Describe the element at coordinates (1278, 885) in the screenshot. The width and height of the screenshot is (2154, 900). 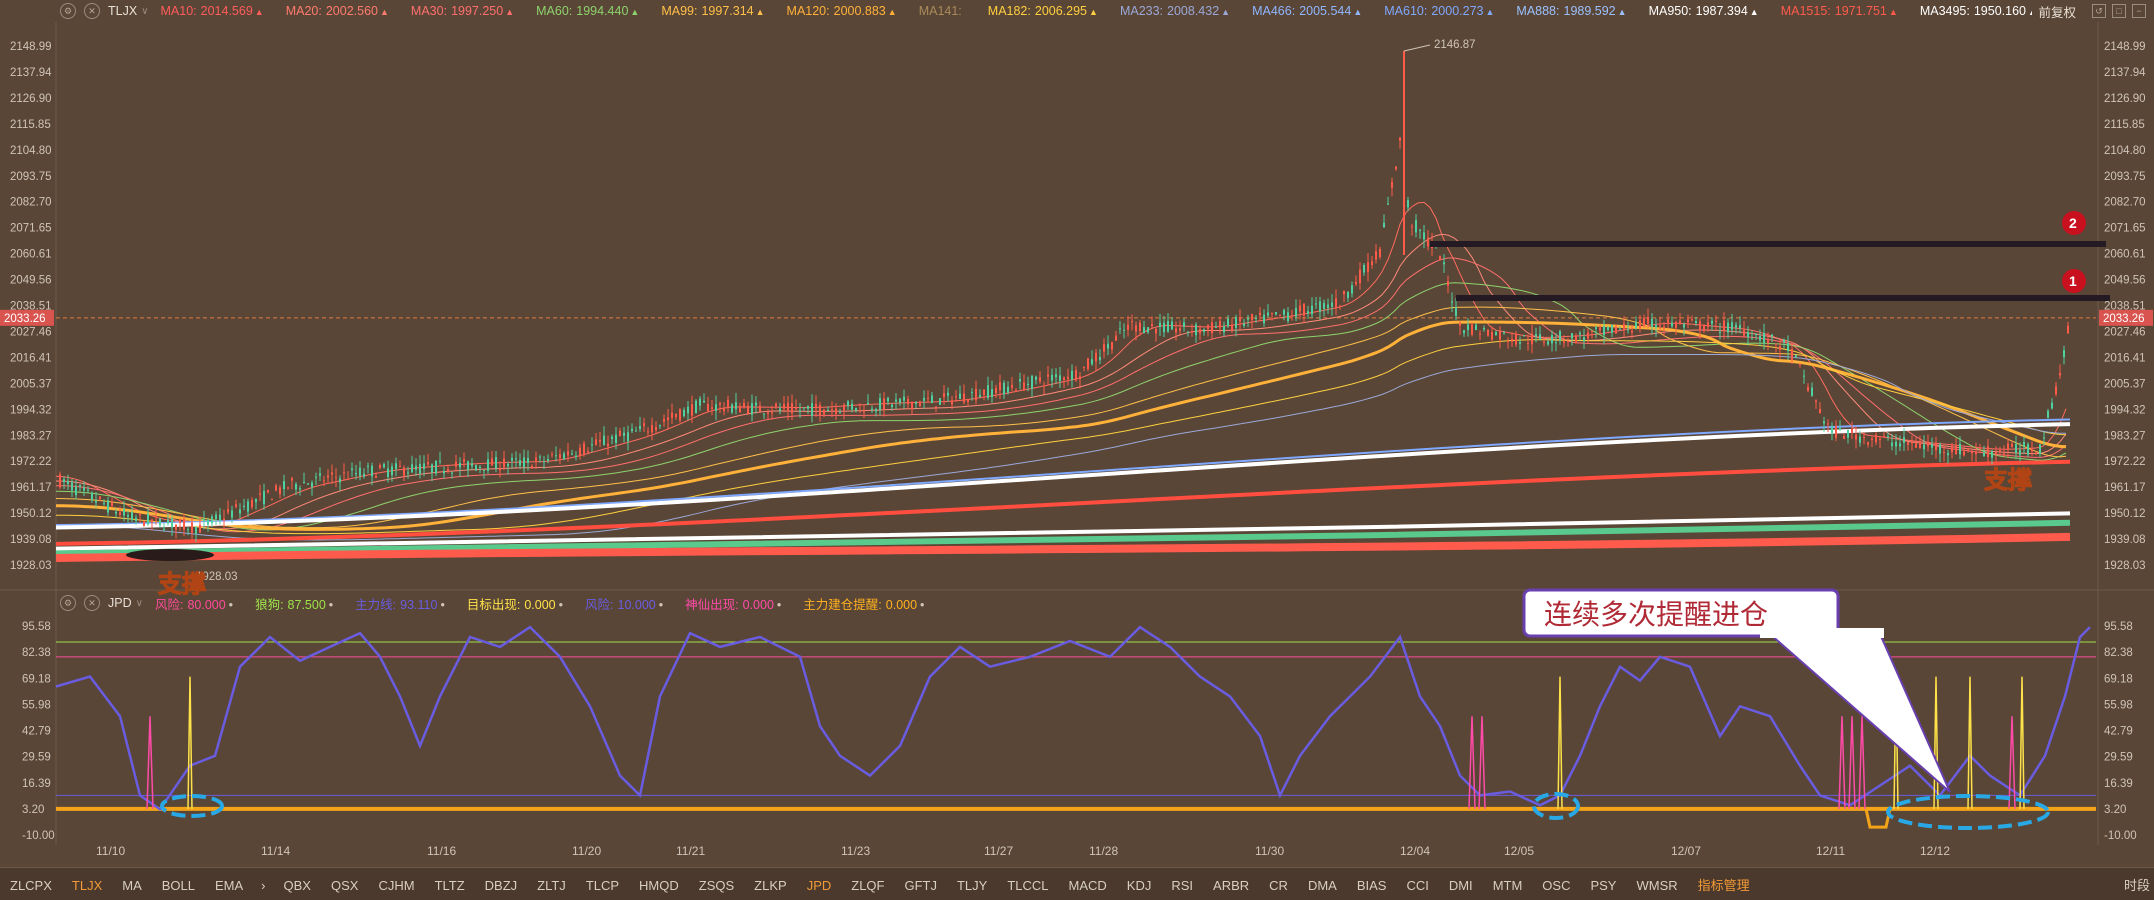
I see `tab-cr: CR` at that location.